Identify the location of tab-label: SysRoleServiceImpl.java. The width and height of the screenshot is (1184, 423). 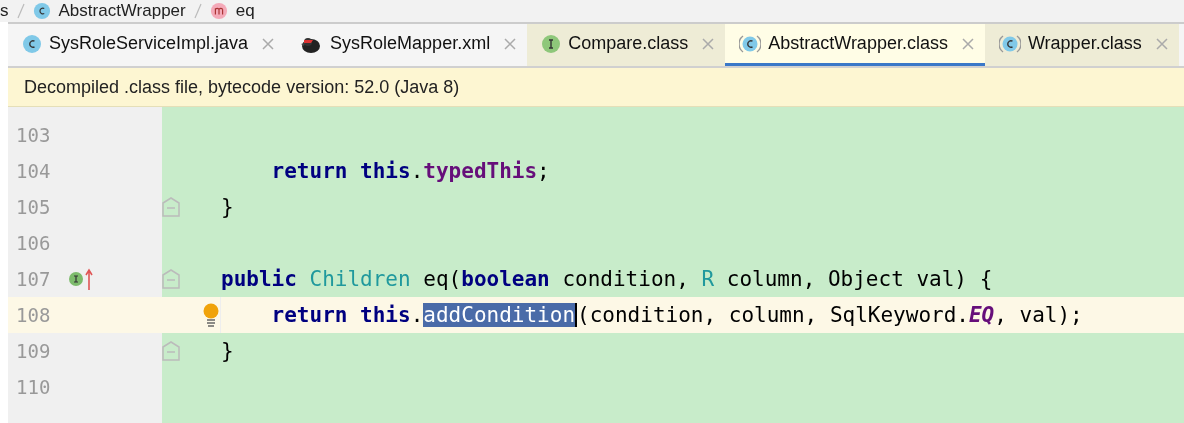
(149, 43).